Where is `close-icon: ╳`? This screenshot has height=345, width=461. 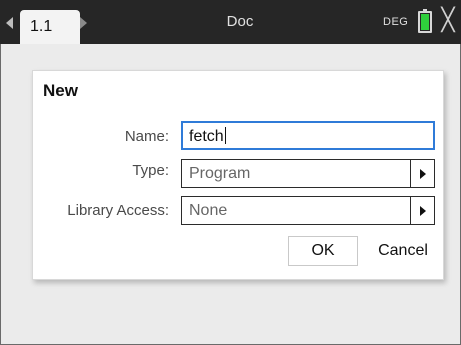
close-icon: ╳ is located at coordinates (448, 20).